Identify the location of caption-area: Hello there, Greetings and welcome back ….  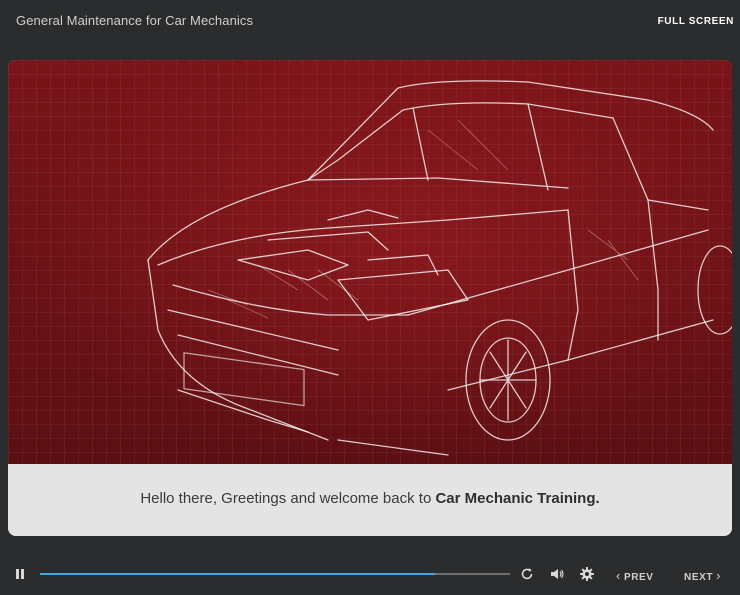
(370, 500).